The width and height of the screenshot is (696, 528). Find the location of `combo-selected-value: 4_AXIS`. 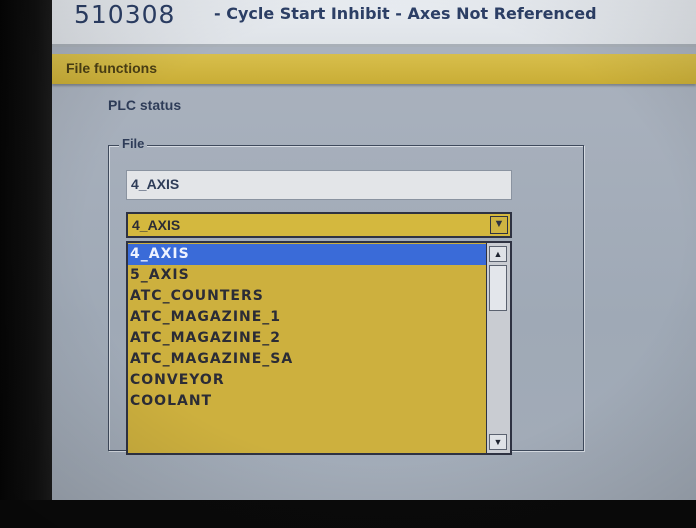

combo-selected-value: 4_AXIS is located at coordinates (156, 225).